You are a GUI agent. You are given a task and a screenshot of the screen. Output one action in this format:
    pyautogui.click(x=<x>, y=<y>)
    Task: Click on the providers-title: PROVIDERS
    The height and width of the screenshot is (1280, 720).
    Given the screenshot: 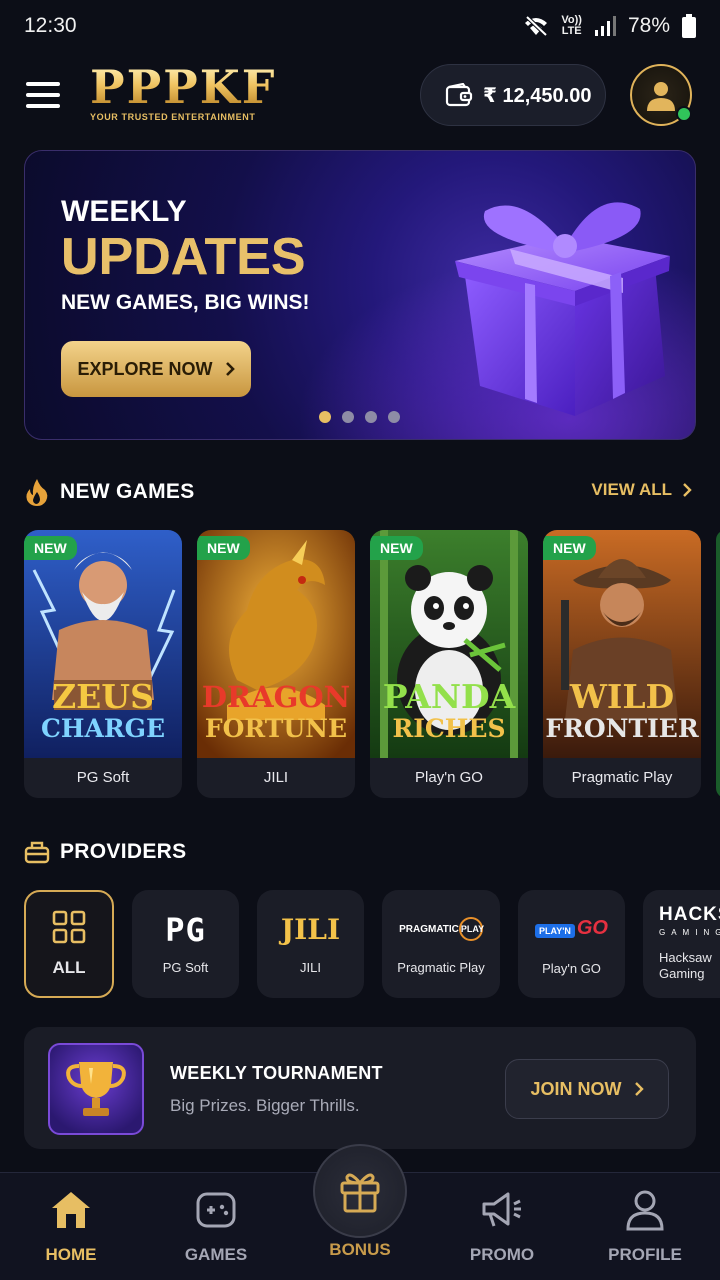 What is the action you would take?
    pyautogui.click(x=123, y=851)
    